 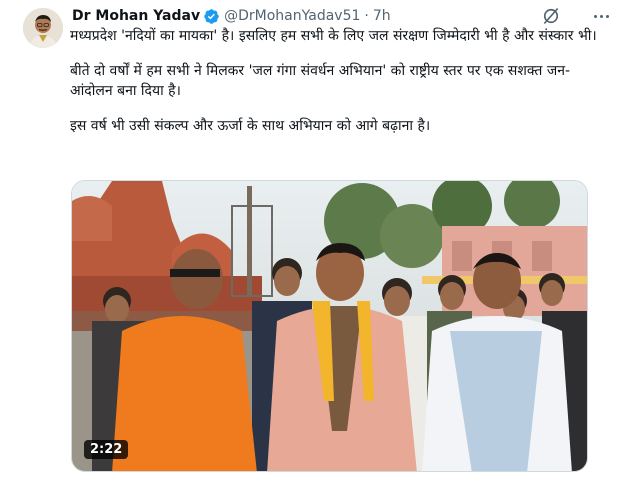 What do you see at coordinates (601, 16) in the screenshot?
I see `more-options-icon` at bounding box center [601, 16].